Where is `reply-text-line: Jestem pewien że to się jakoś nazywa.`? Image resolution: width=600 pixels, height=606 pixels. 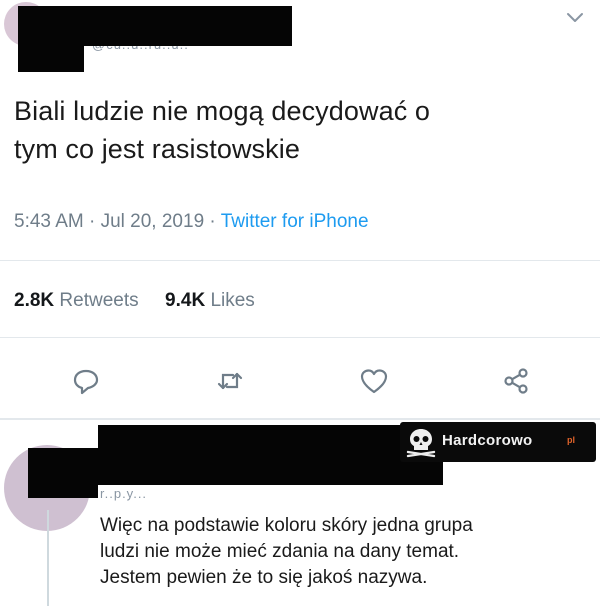 reply-text-line: Jestem pewien że to się jakoś nazywa. is located at coordinates (264, 577).